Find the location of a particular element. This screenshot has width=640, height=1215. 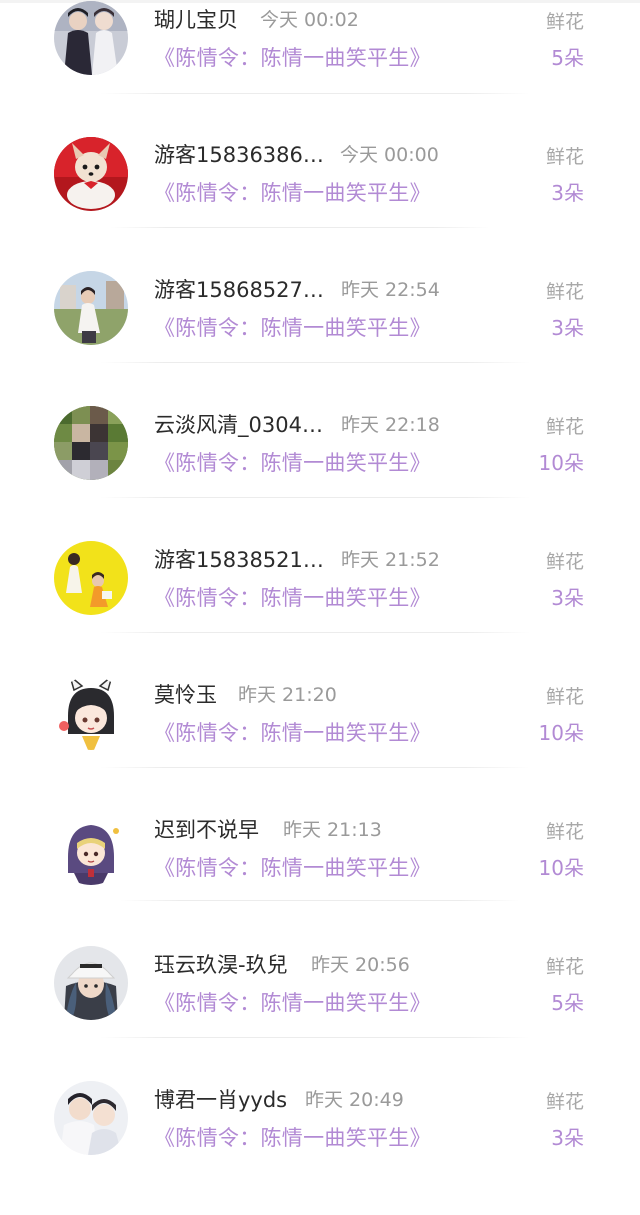

list-item: 瑚儿宝贝 今天 00:02 《陈情令：陈情一曲笑平生》 鲜花 5朵 is located at coordinates (320, 67).